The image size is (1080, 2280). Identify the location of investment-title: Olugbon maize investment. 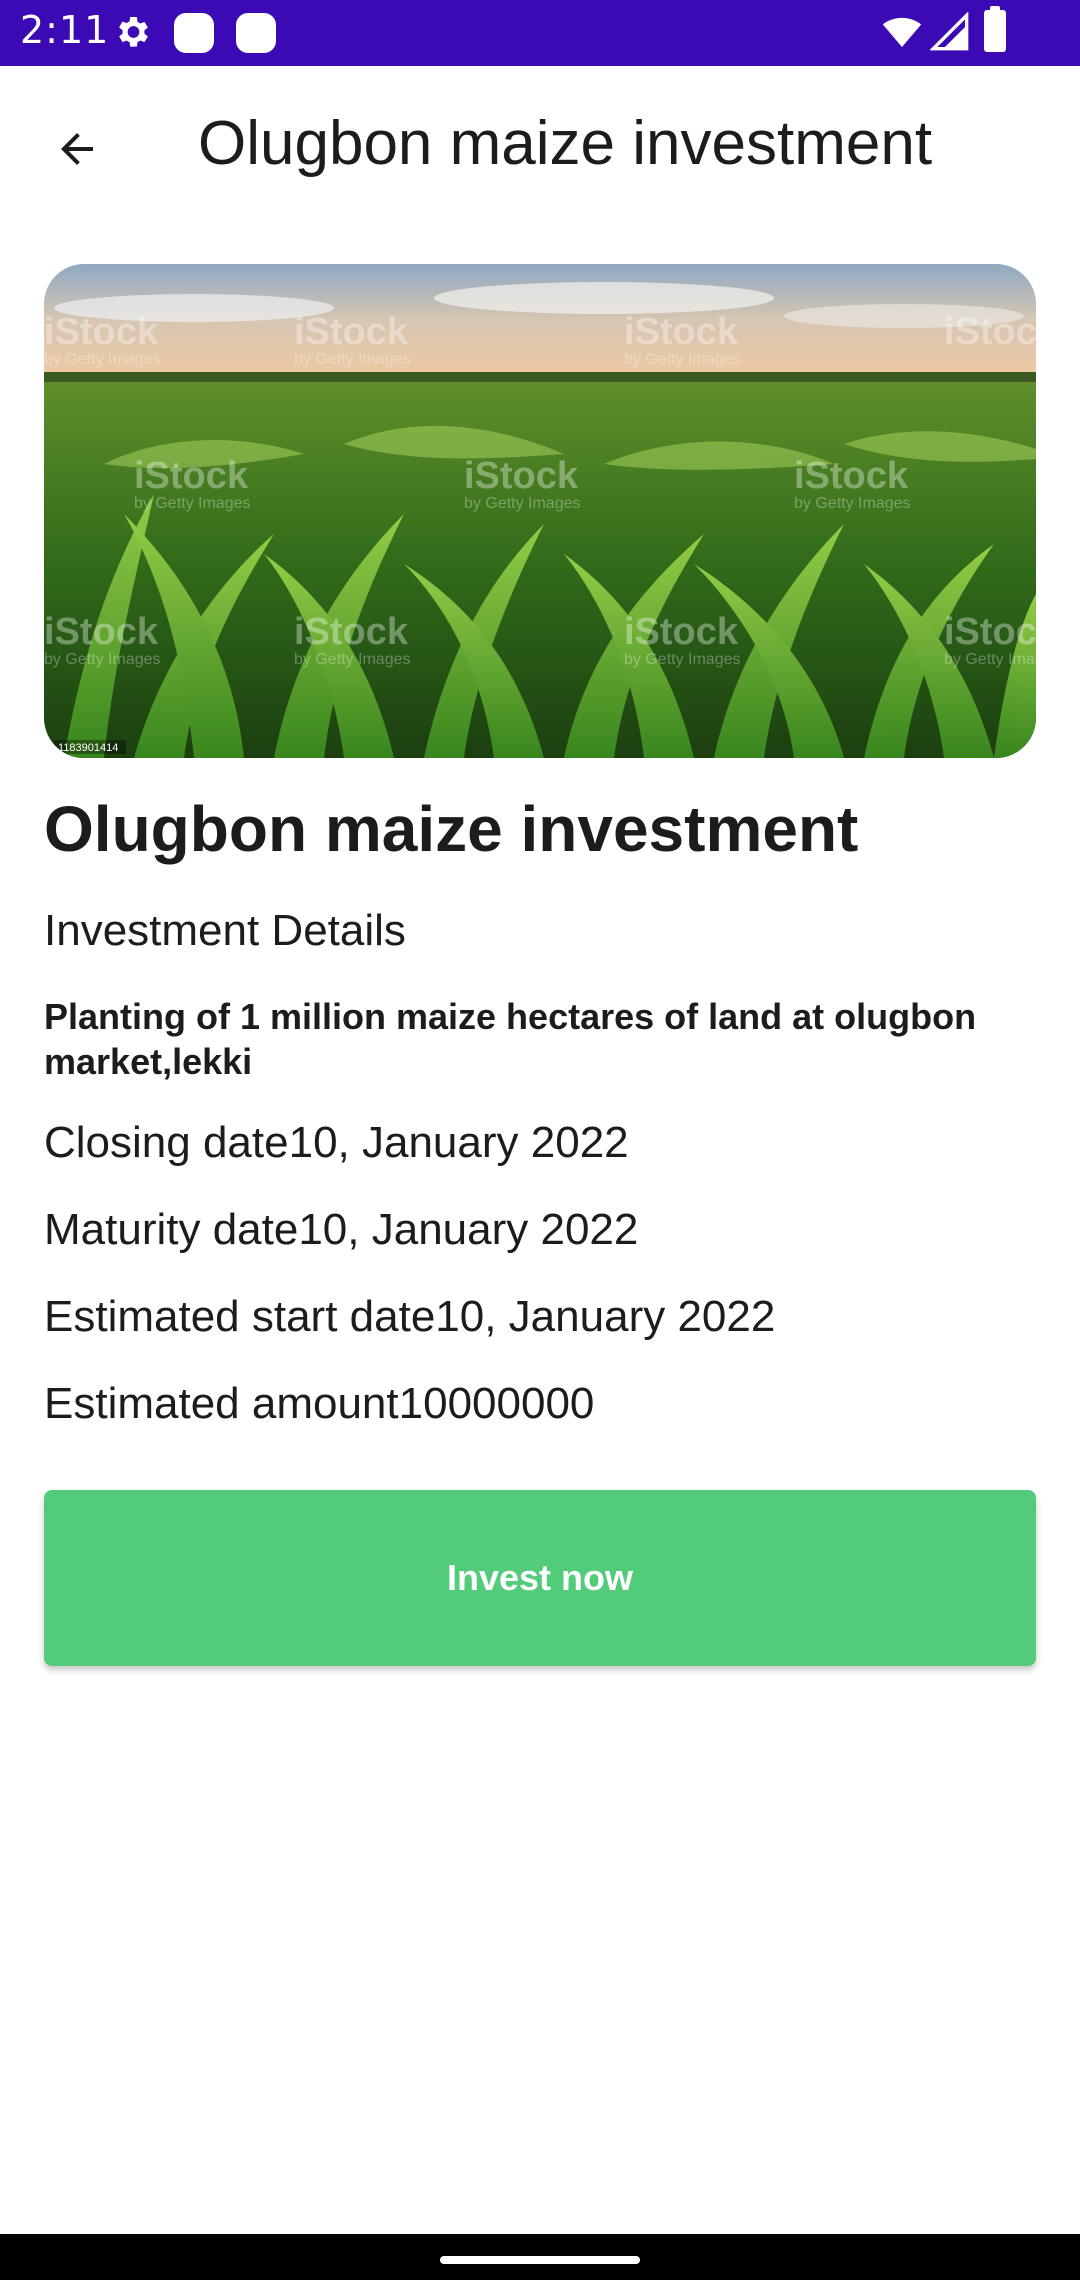
(451, 829).